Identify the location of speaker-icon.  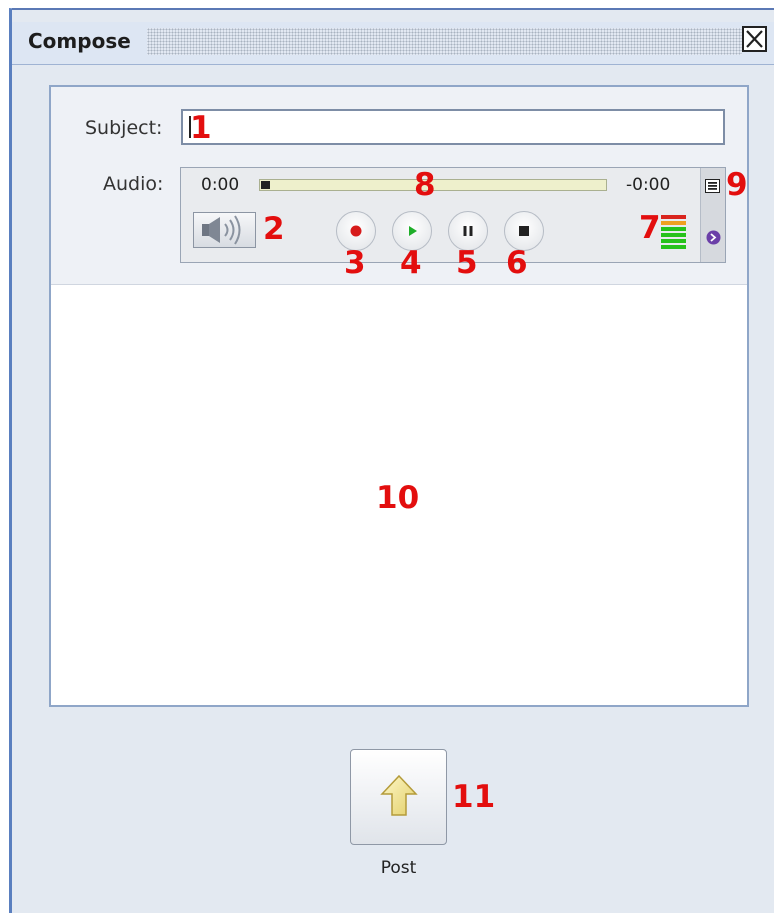
(221, 230).